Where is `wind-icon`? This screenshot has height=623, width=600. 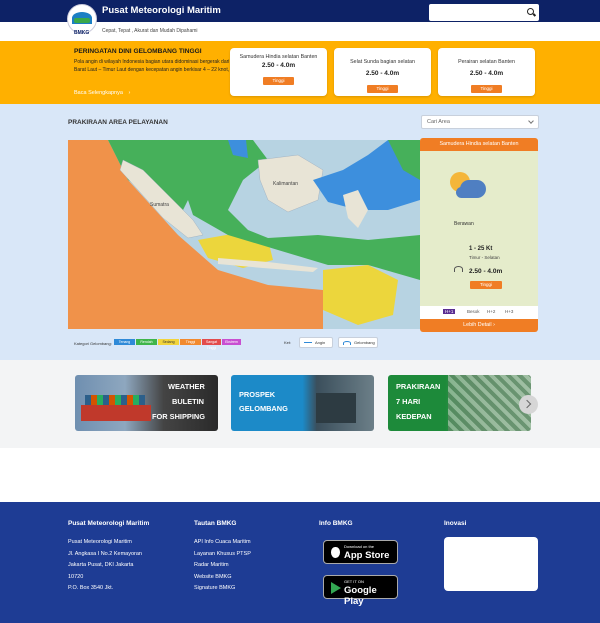 wind-icon is located at coordinates (308, 342).